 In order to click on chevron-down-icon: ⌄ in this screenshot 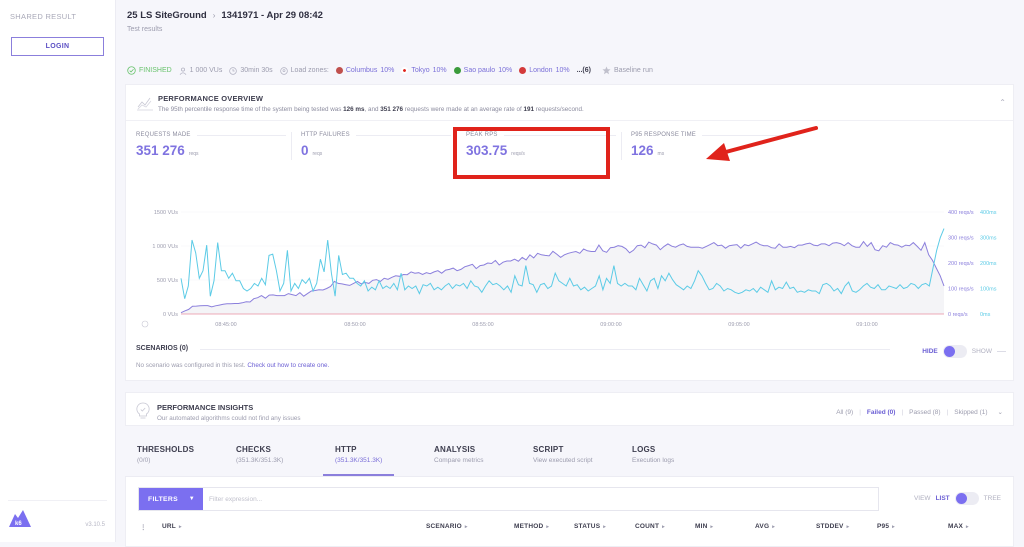, I will do `click(1000, 412)`.